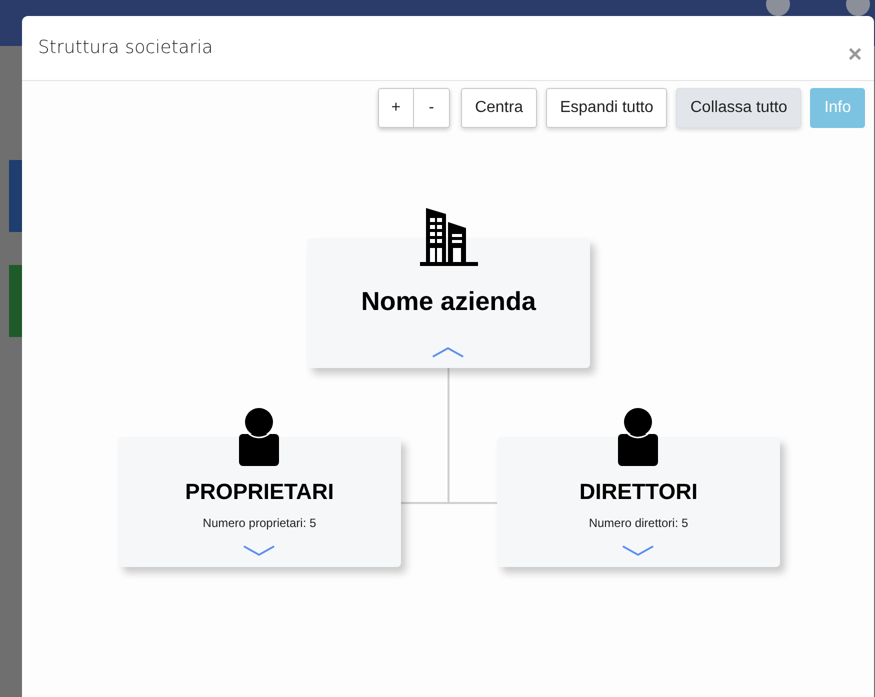 The image size is (875, 697). I want to click on group-card: DIRETTORI Numero direttori: 5, so click(638, 502).